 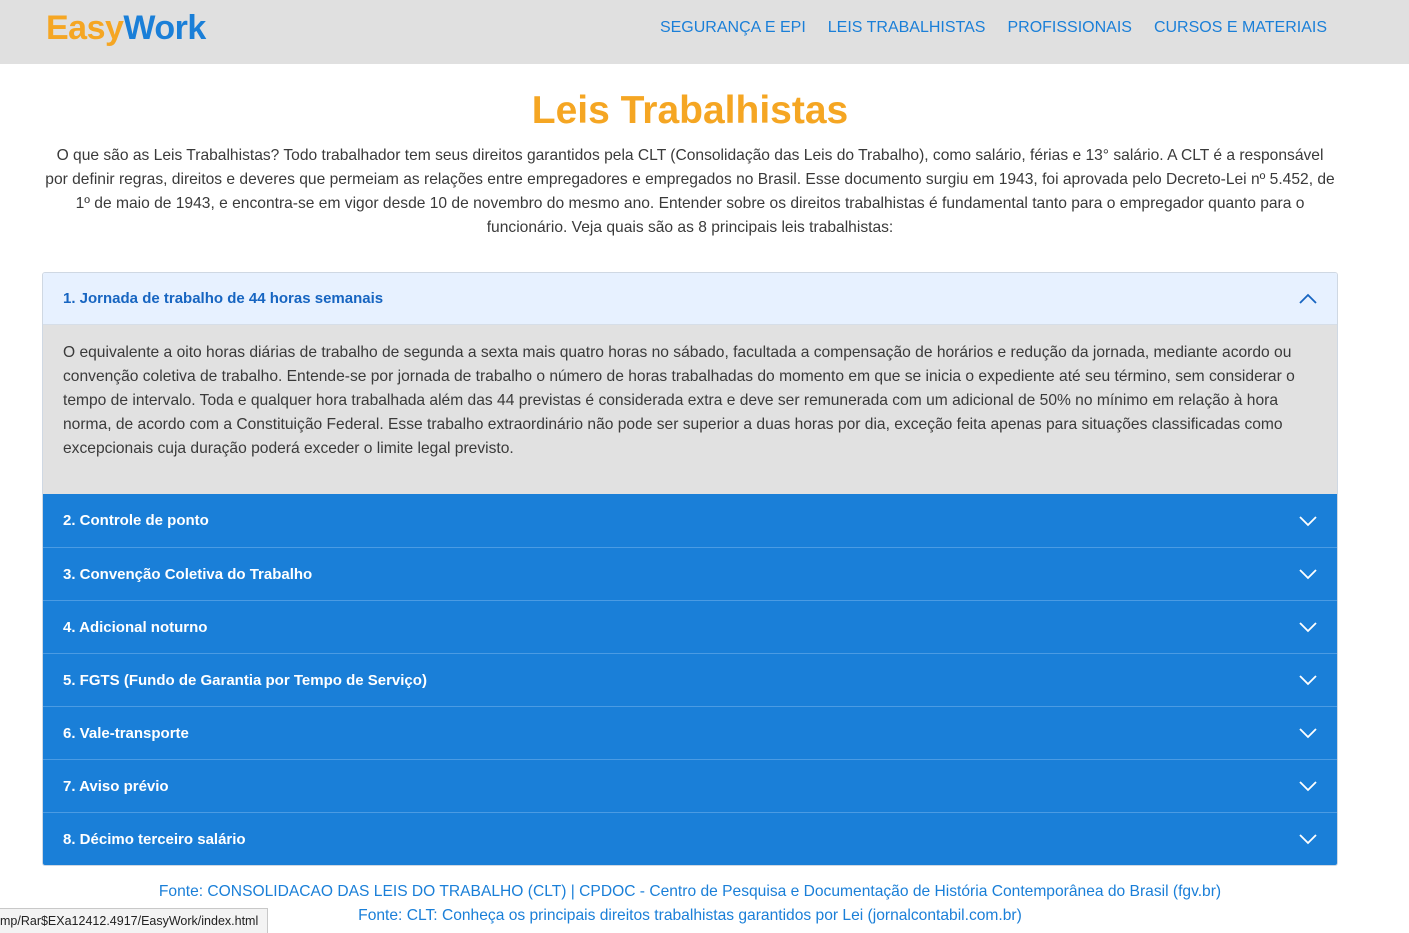 What do you see at coordinates (690, 520) in the screenshot?
I see `accordion-header-2: 2. Controle de ponto` at bounding box center [690, 520].